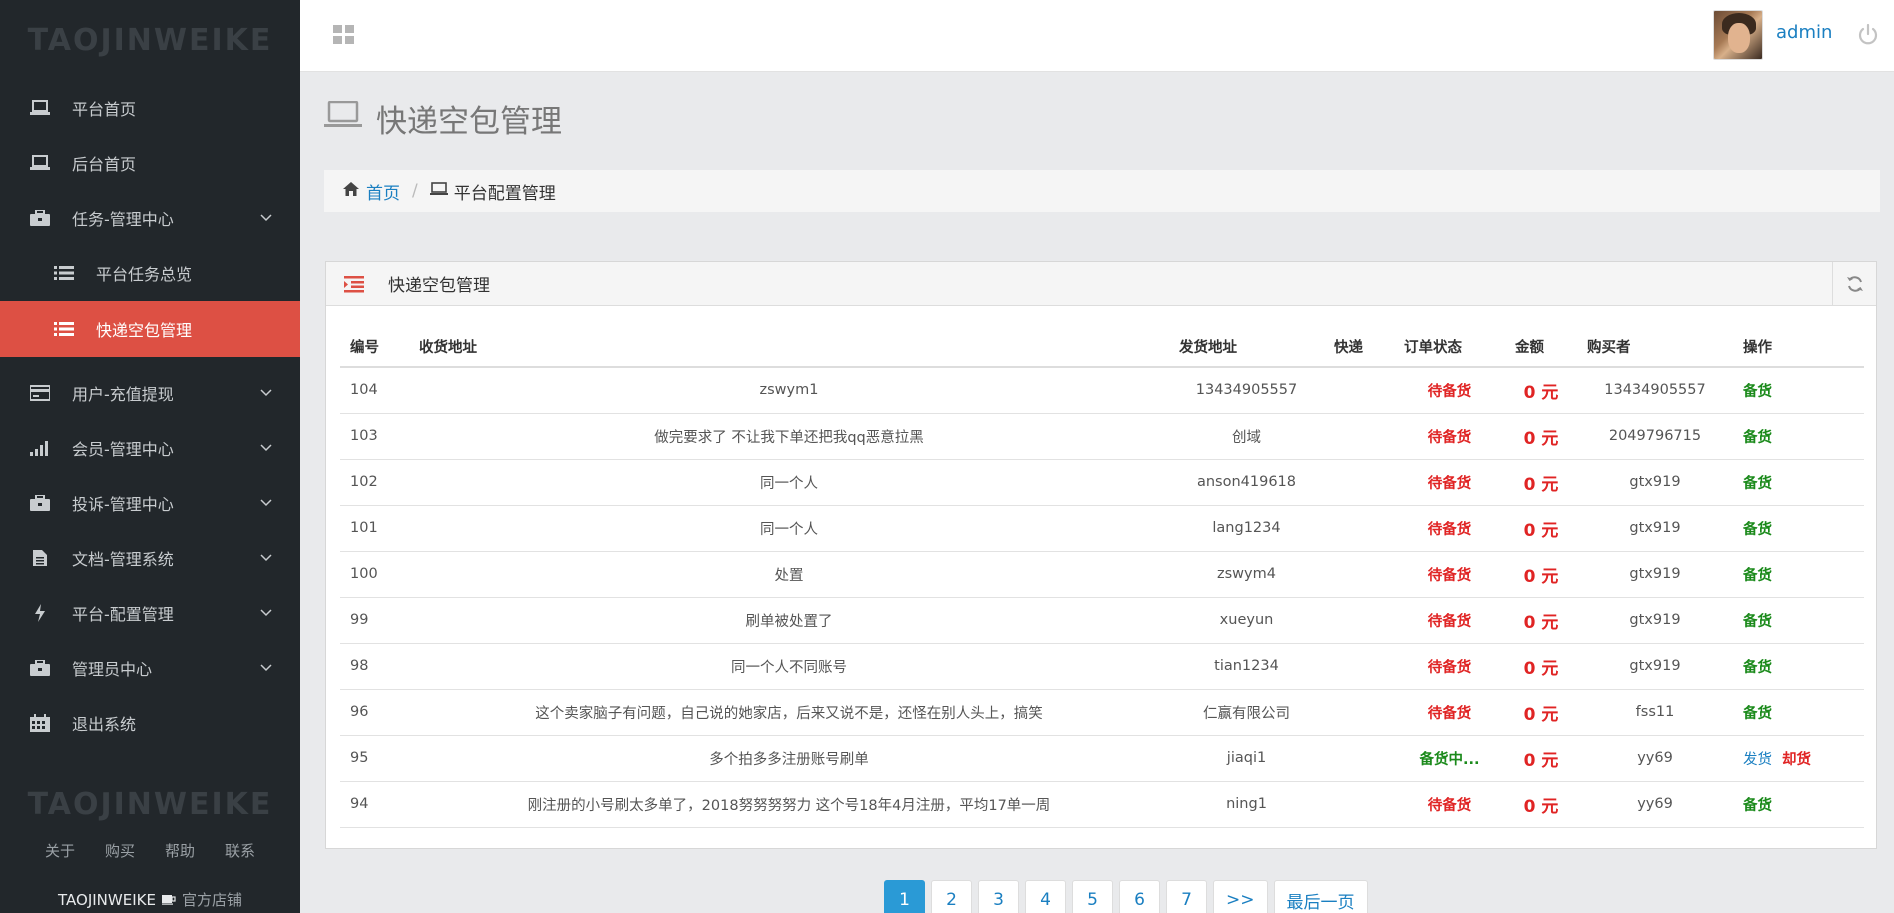  What do you see at coordinates (1854, 283) in the screenshot?
I see `refresh-icon` at bounding box center [1854, 283].